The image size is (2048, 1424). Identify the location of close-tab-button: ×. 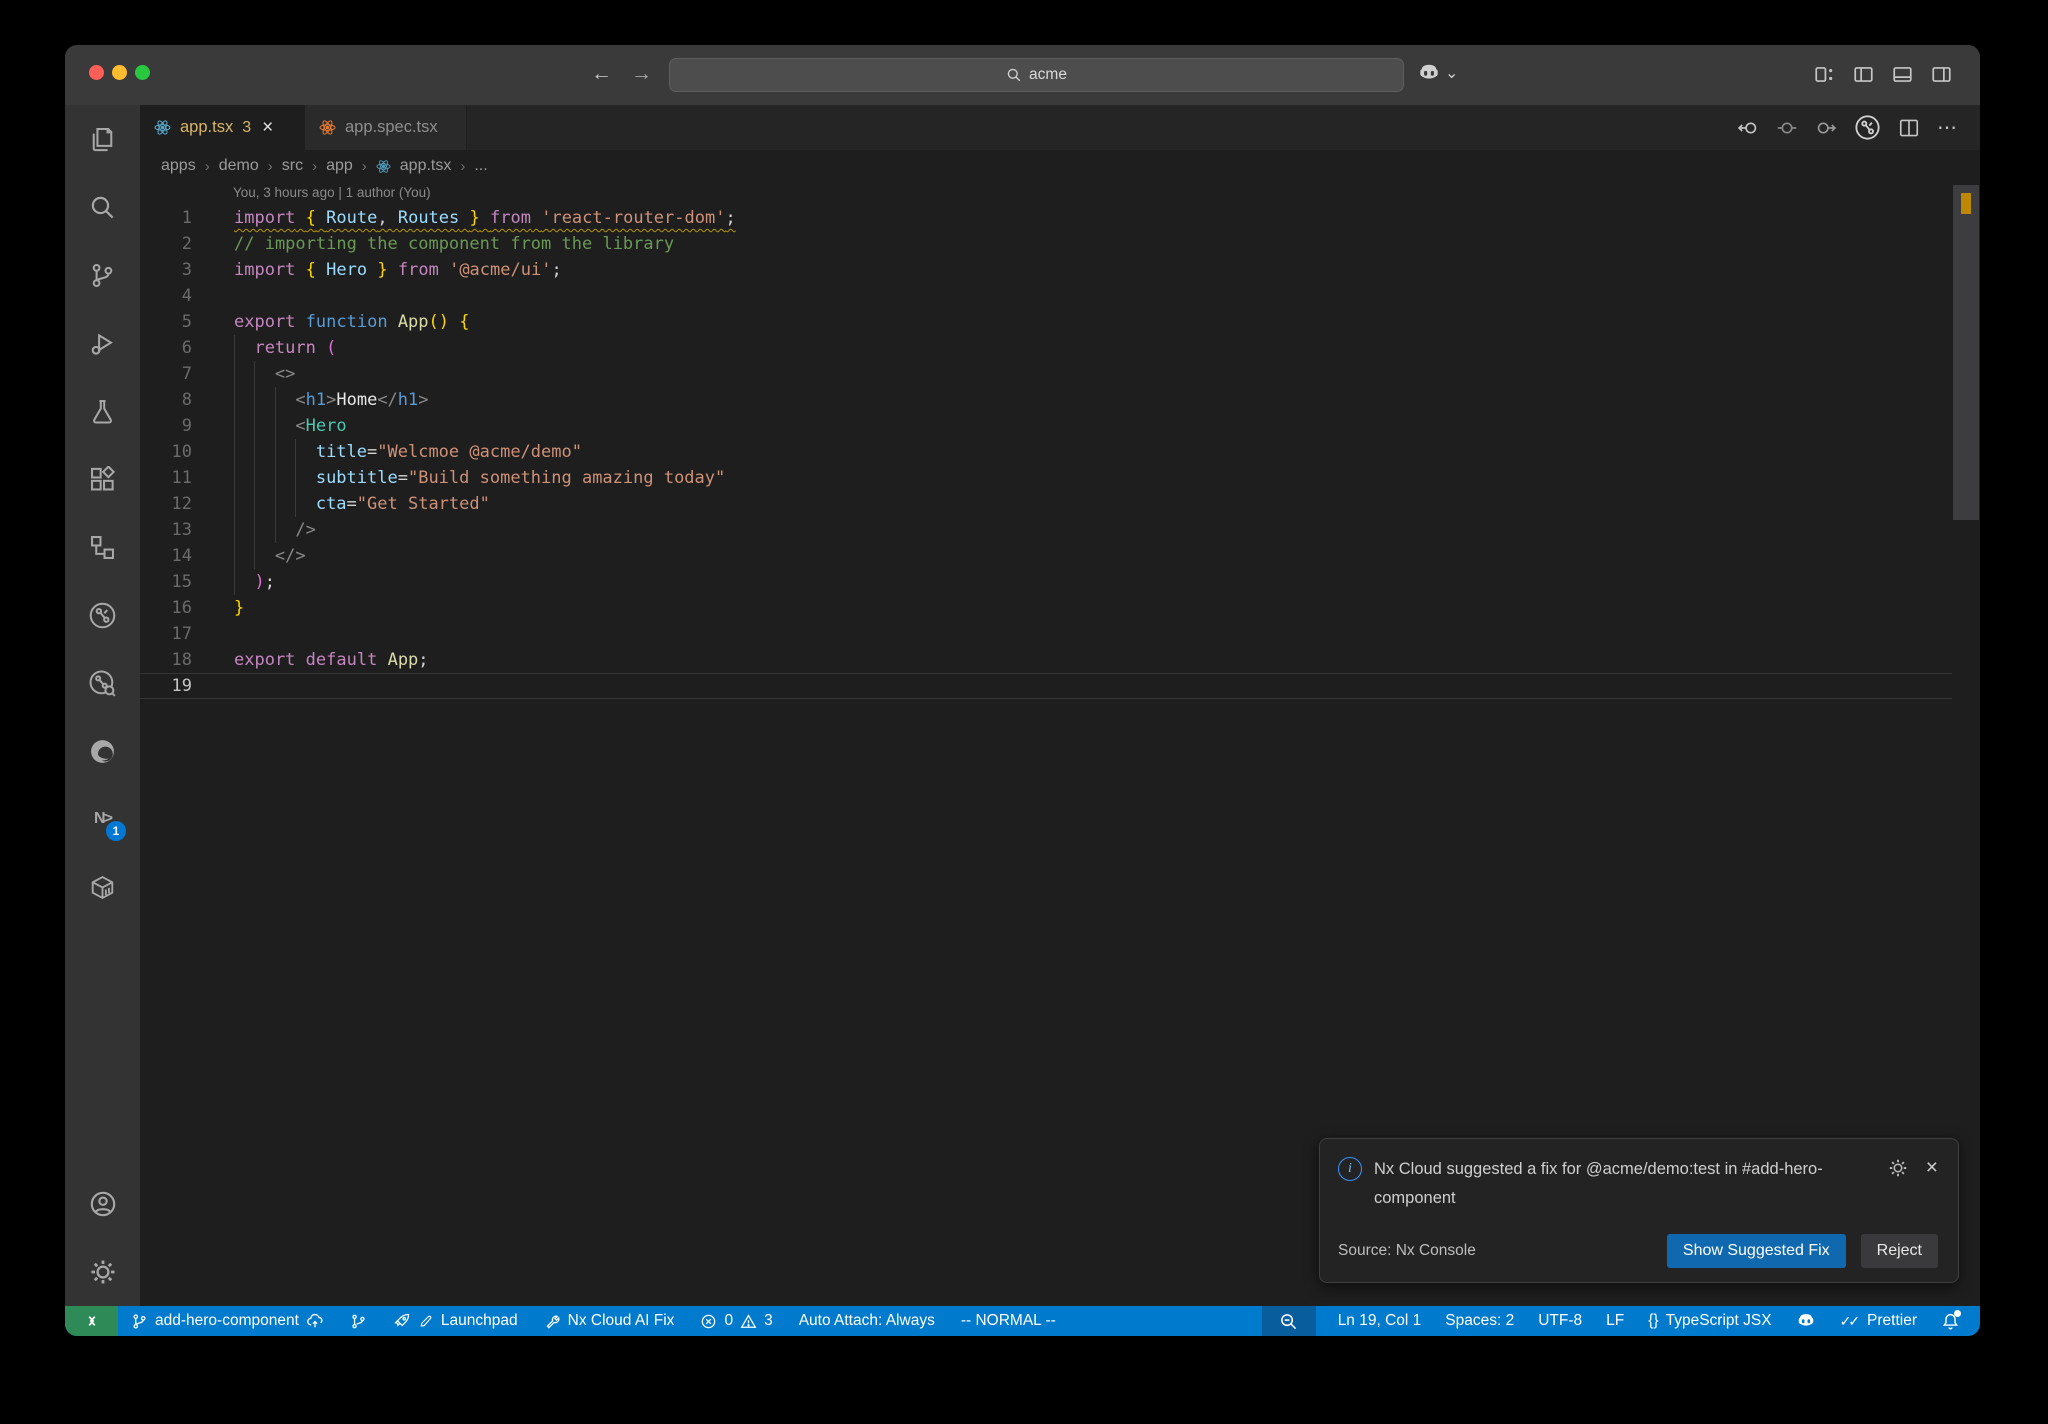
(267, 128).